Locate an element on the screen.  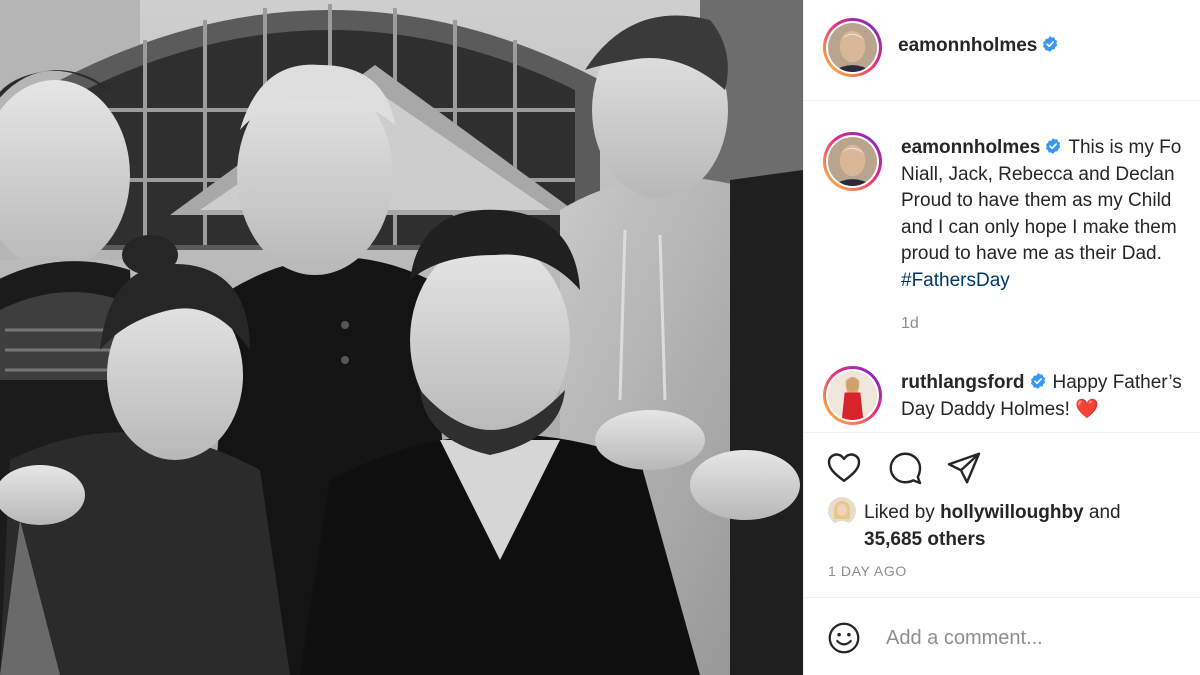
author-username-row: eamonnholmes is located at coordinates (978, 46).